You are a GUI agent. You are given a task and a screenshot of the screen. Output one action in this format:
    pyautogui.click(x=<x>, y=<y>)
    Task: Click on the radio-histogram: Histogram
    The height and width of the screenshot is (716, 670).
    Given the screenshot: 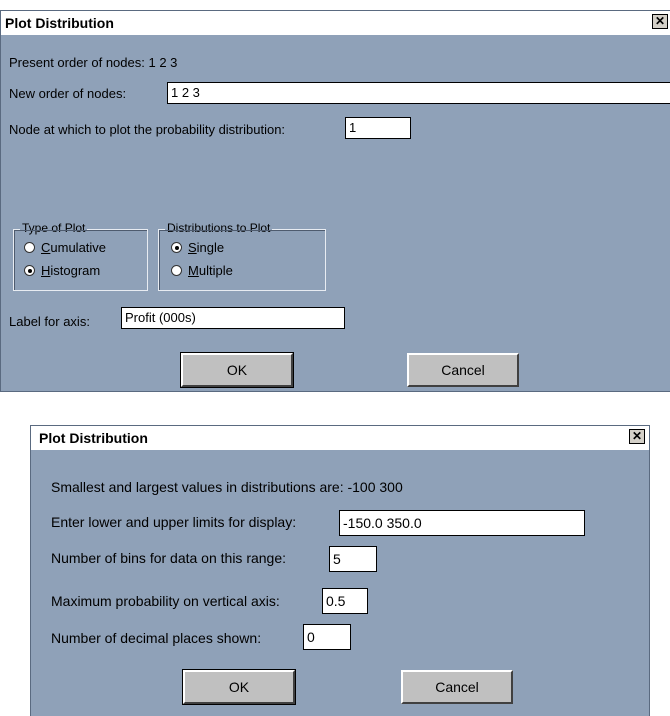 What is the action you would take?
    pyautogui.click(x=62, y=270)
    